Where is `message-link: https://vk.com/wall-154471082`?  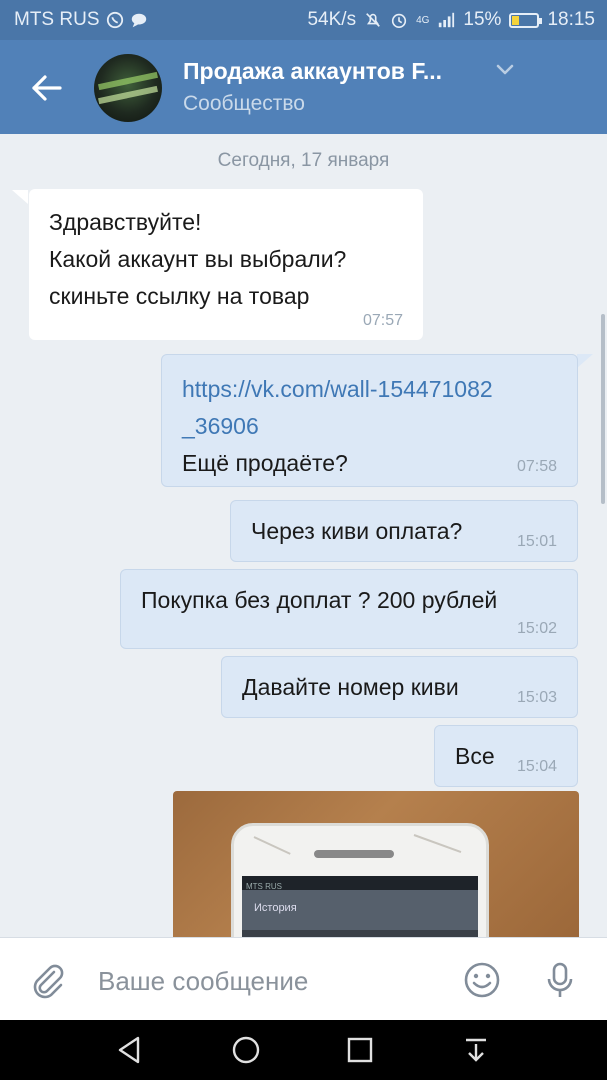
message-link: https://vk.com/wall-154471082 is located at coordinates (369, 389).